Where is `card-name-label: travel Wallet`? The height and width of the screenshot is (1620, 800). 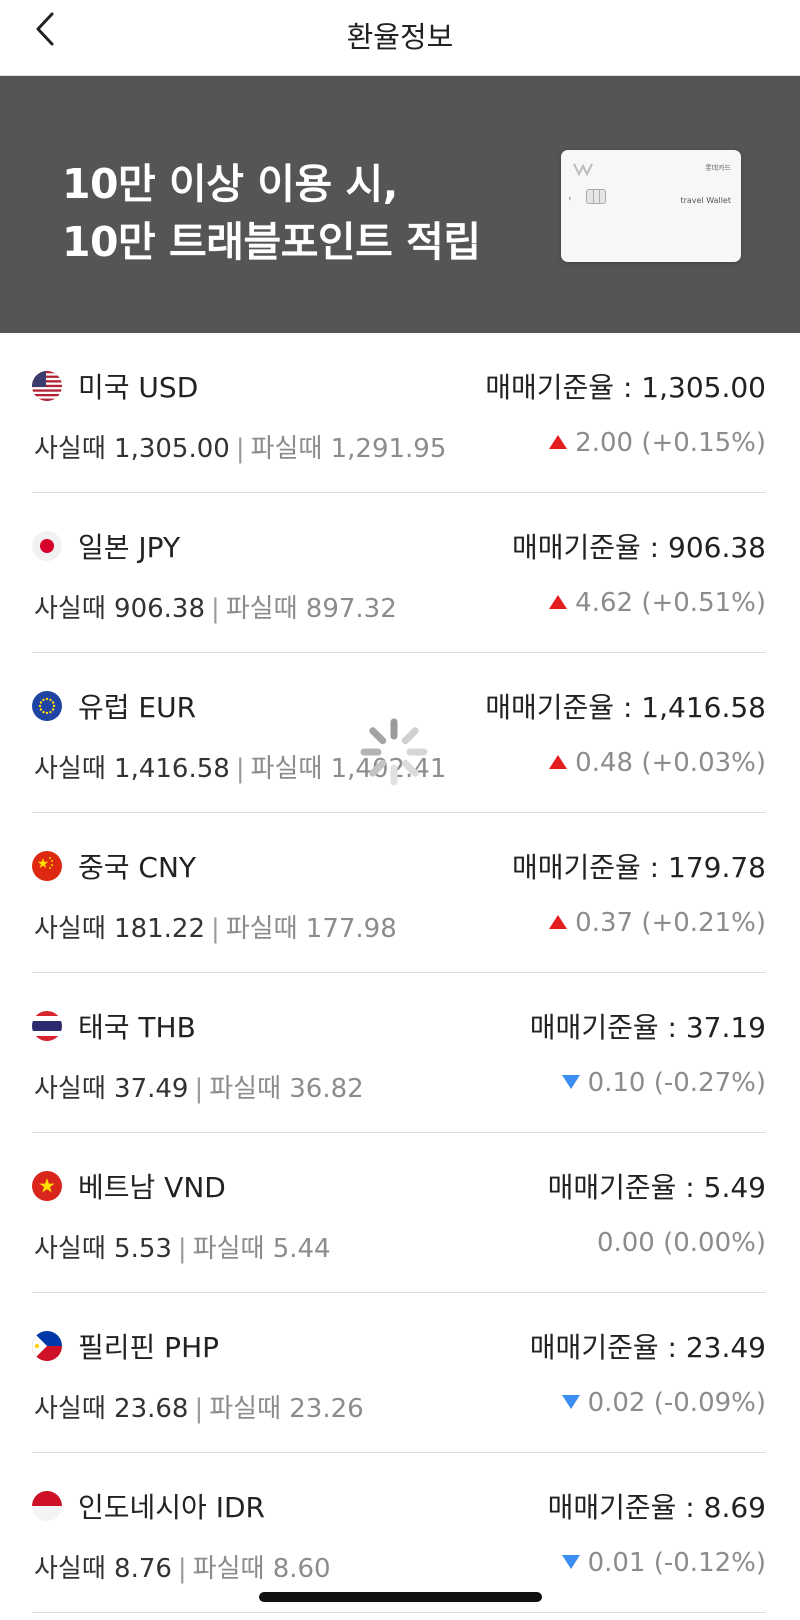
card-name-label: travel Wallet is located at coordinates (705, 200).